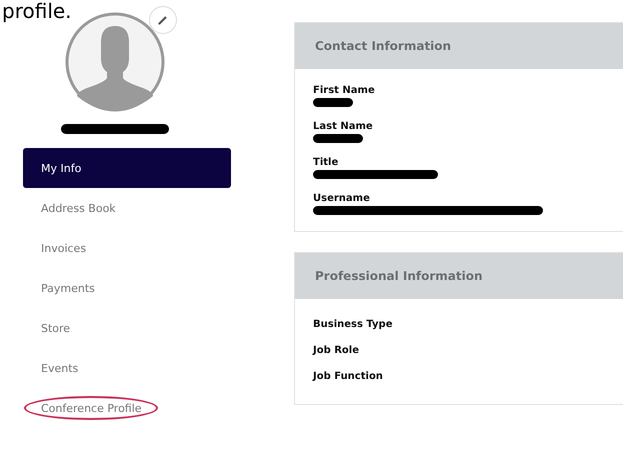 The width and height of the screenshot is (623, 462). What do you see at coordinates (127, 328) in the screenshot?
I see `nav-item: Store` at bounding box center [127, 328].